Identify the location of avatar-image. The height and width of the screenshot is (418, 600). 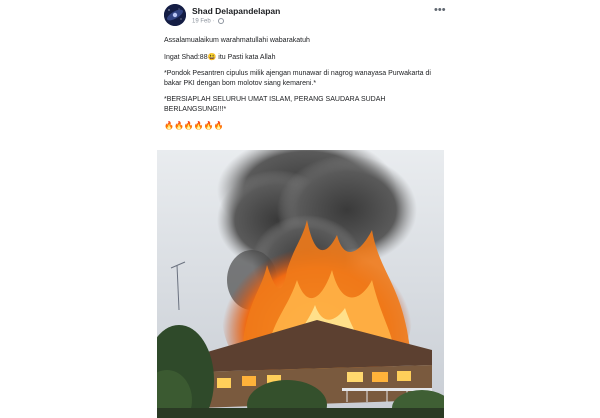
(175, 15).